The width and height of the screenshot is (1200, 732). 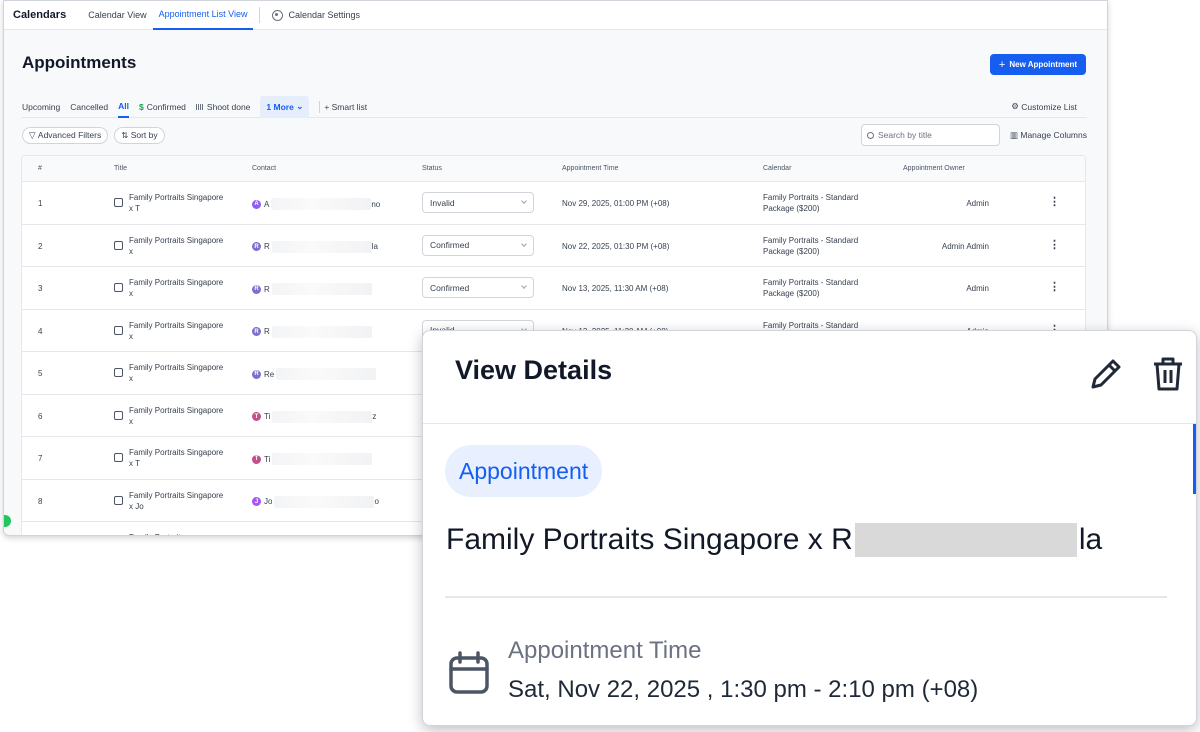 I want to click on contact-name: Re, so click(x=269, y=374).